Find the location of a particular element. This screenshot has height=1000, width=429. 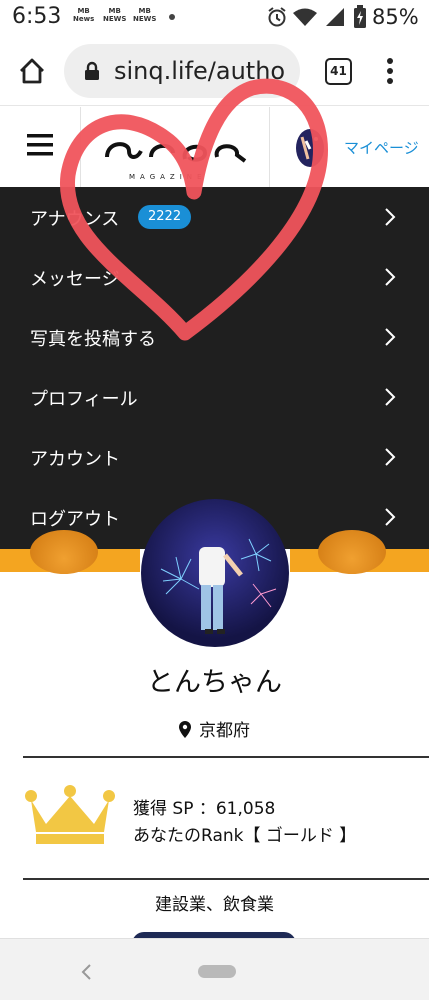

menu-item-label: プロフィール is located at coordinates (84, 399).